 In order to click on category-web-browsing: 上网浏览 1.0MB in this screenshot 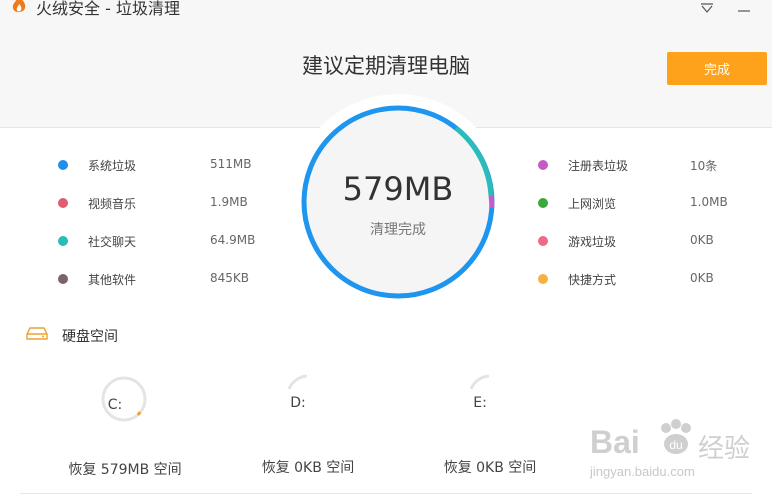, I will do `click(648, 203)`.